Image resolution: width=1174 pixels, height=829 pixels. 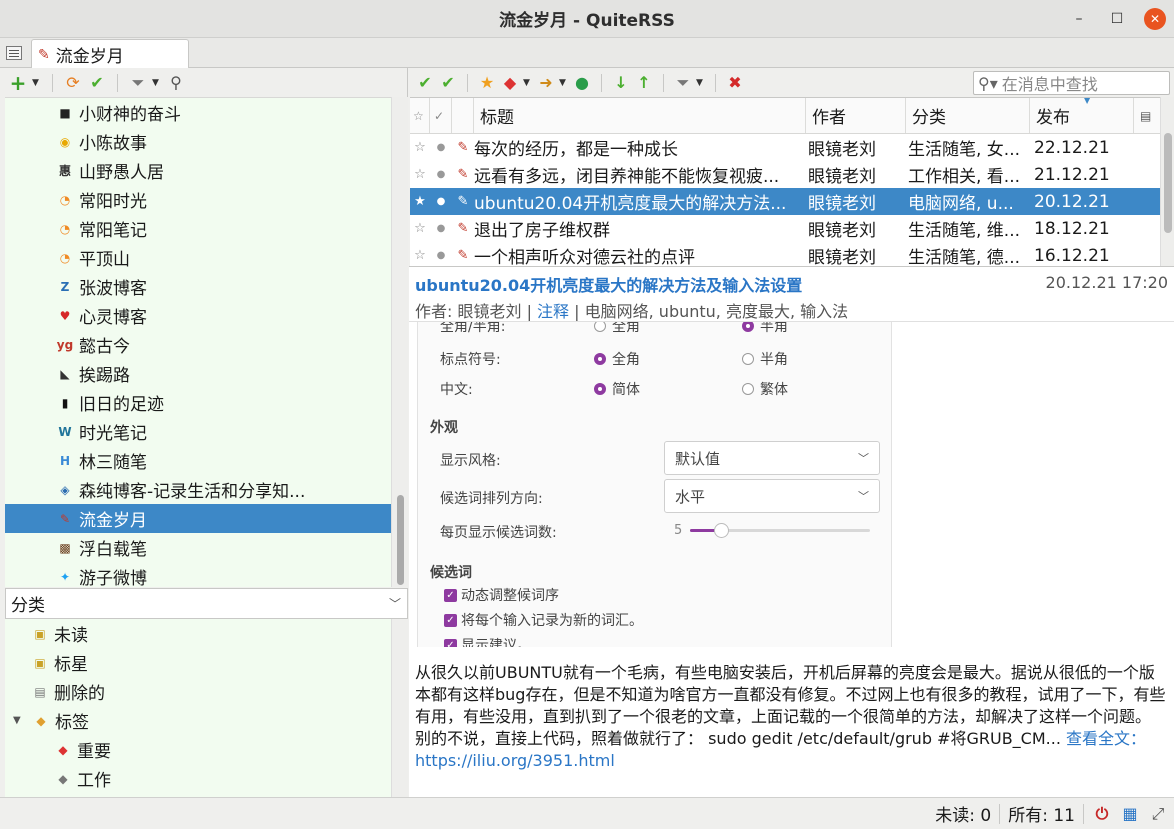 I want to click on feed-item: ▮ 旧日的足迹, so click(x=198, y=402).